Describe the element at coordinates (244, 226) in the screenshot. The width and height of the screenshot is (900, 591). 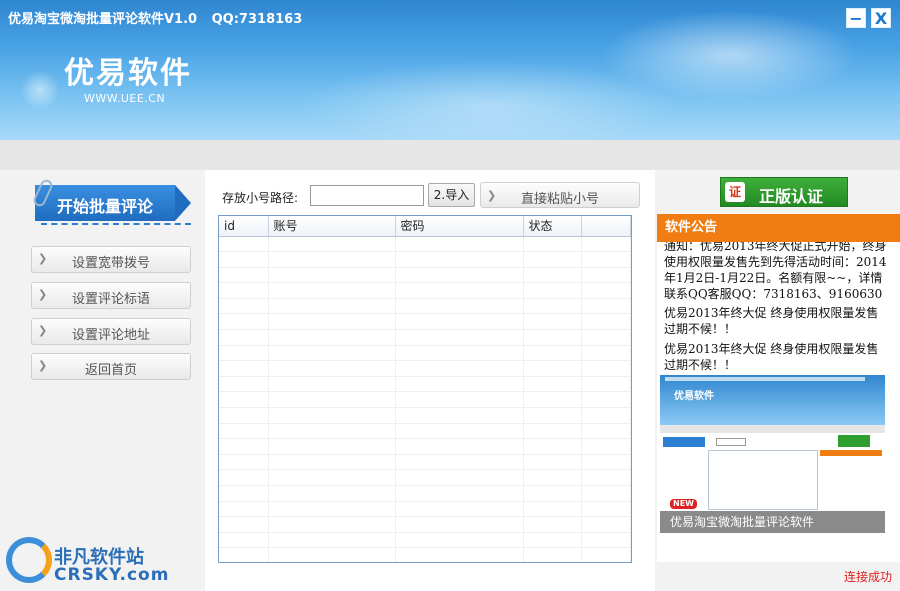
I see `column-header-id: id` at that location.